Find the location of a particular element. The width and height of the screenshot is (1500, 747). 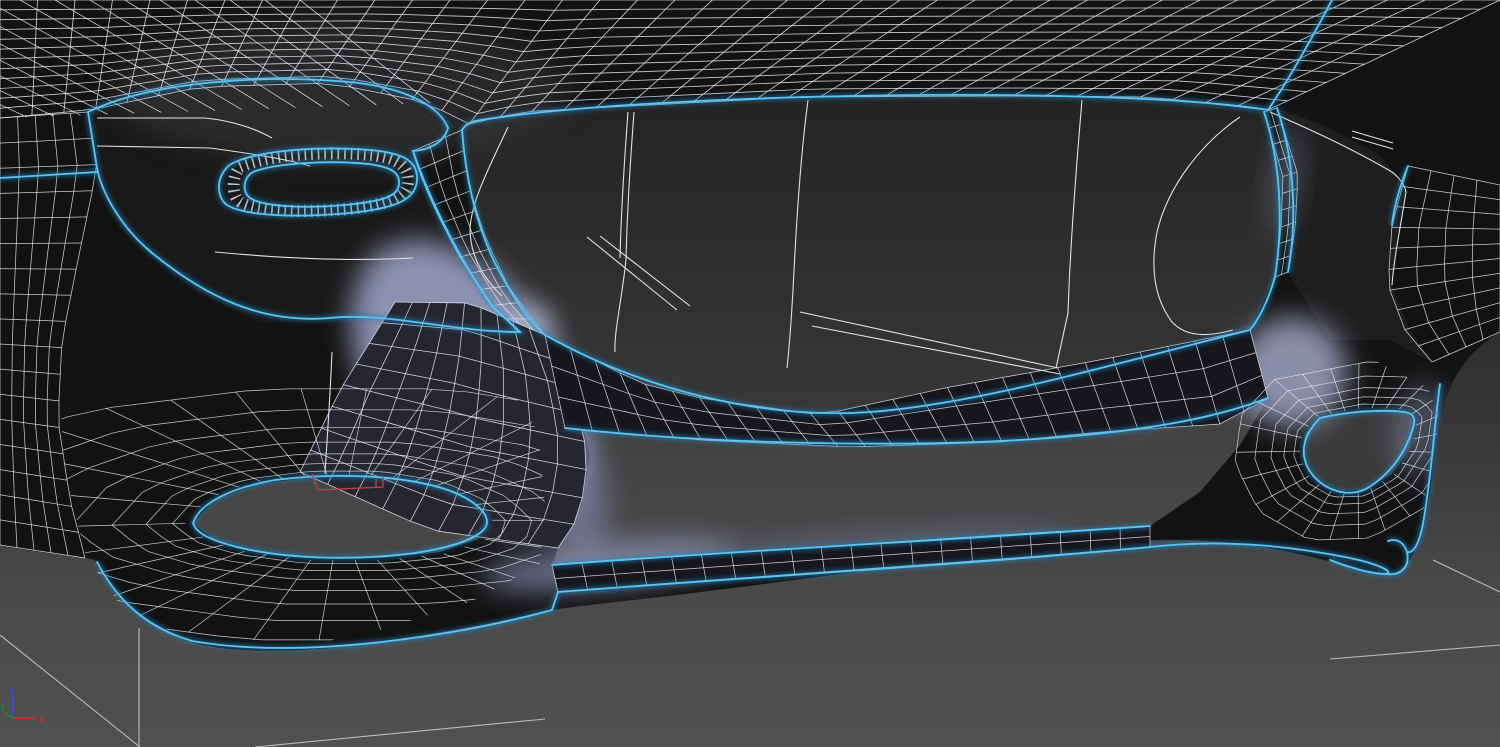

axis-y-label: Y is located at coordinates (3, 709).